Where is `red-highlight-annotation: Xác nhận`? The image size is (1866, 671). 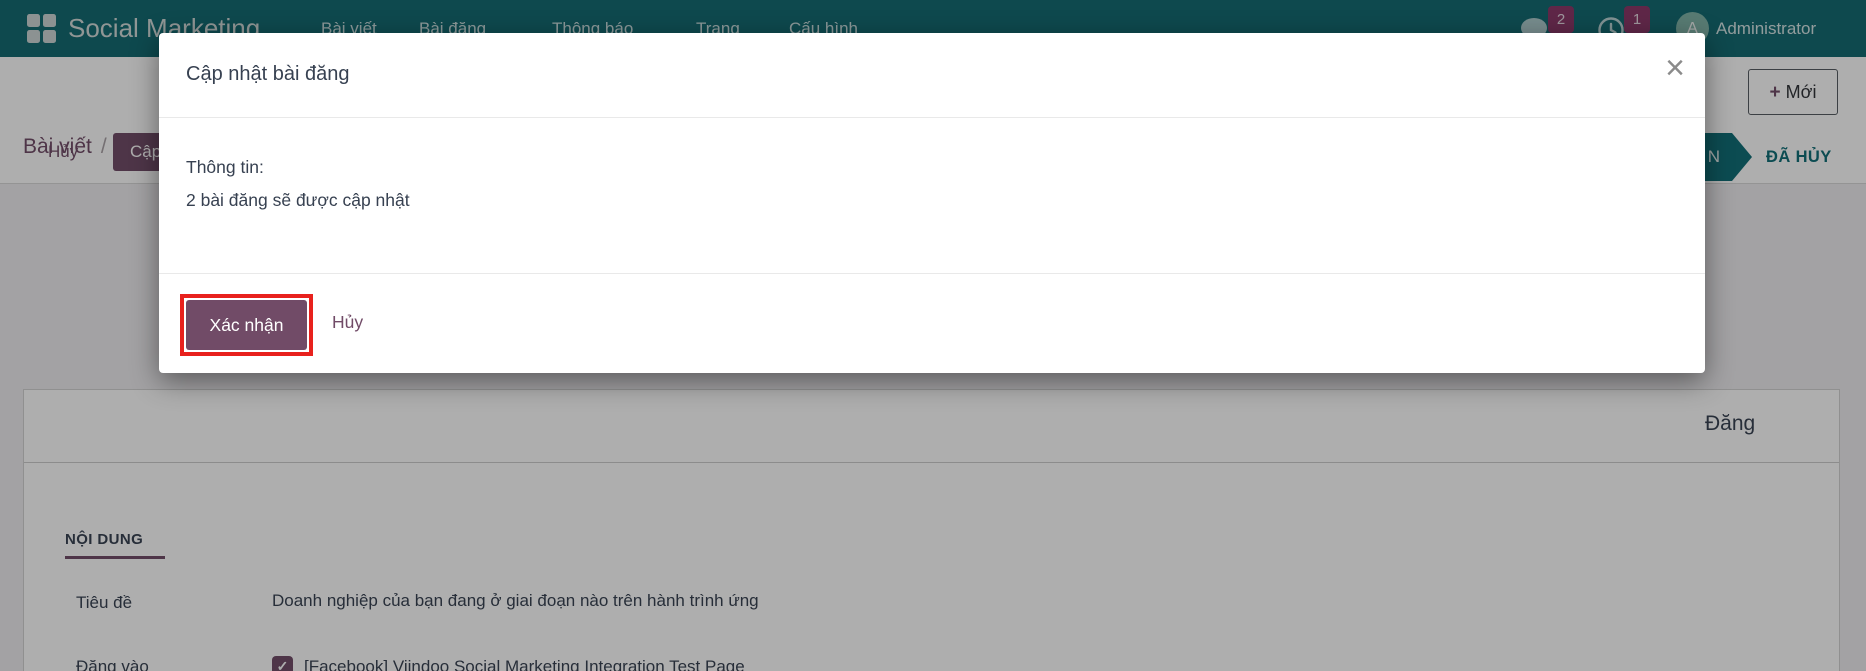 red-highlight-annotation: Xác nhận is located at coordinates (246, 325).